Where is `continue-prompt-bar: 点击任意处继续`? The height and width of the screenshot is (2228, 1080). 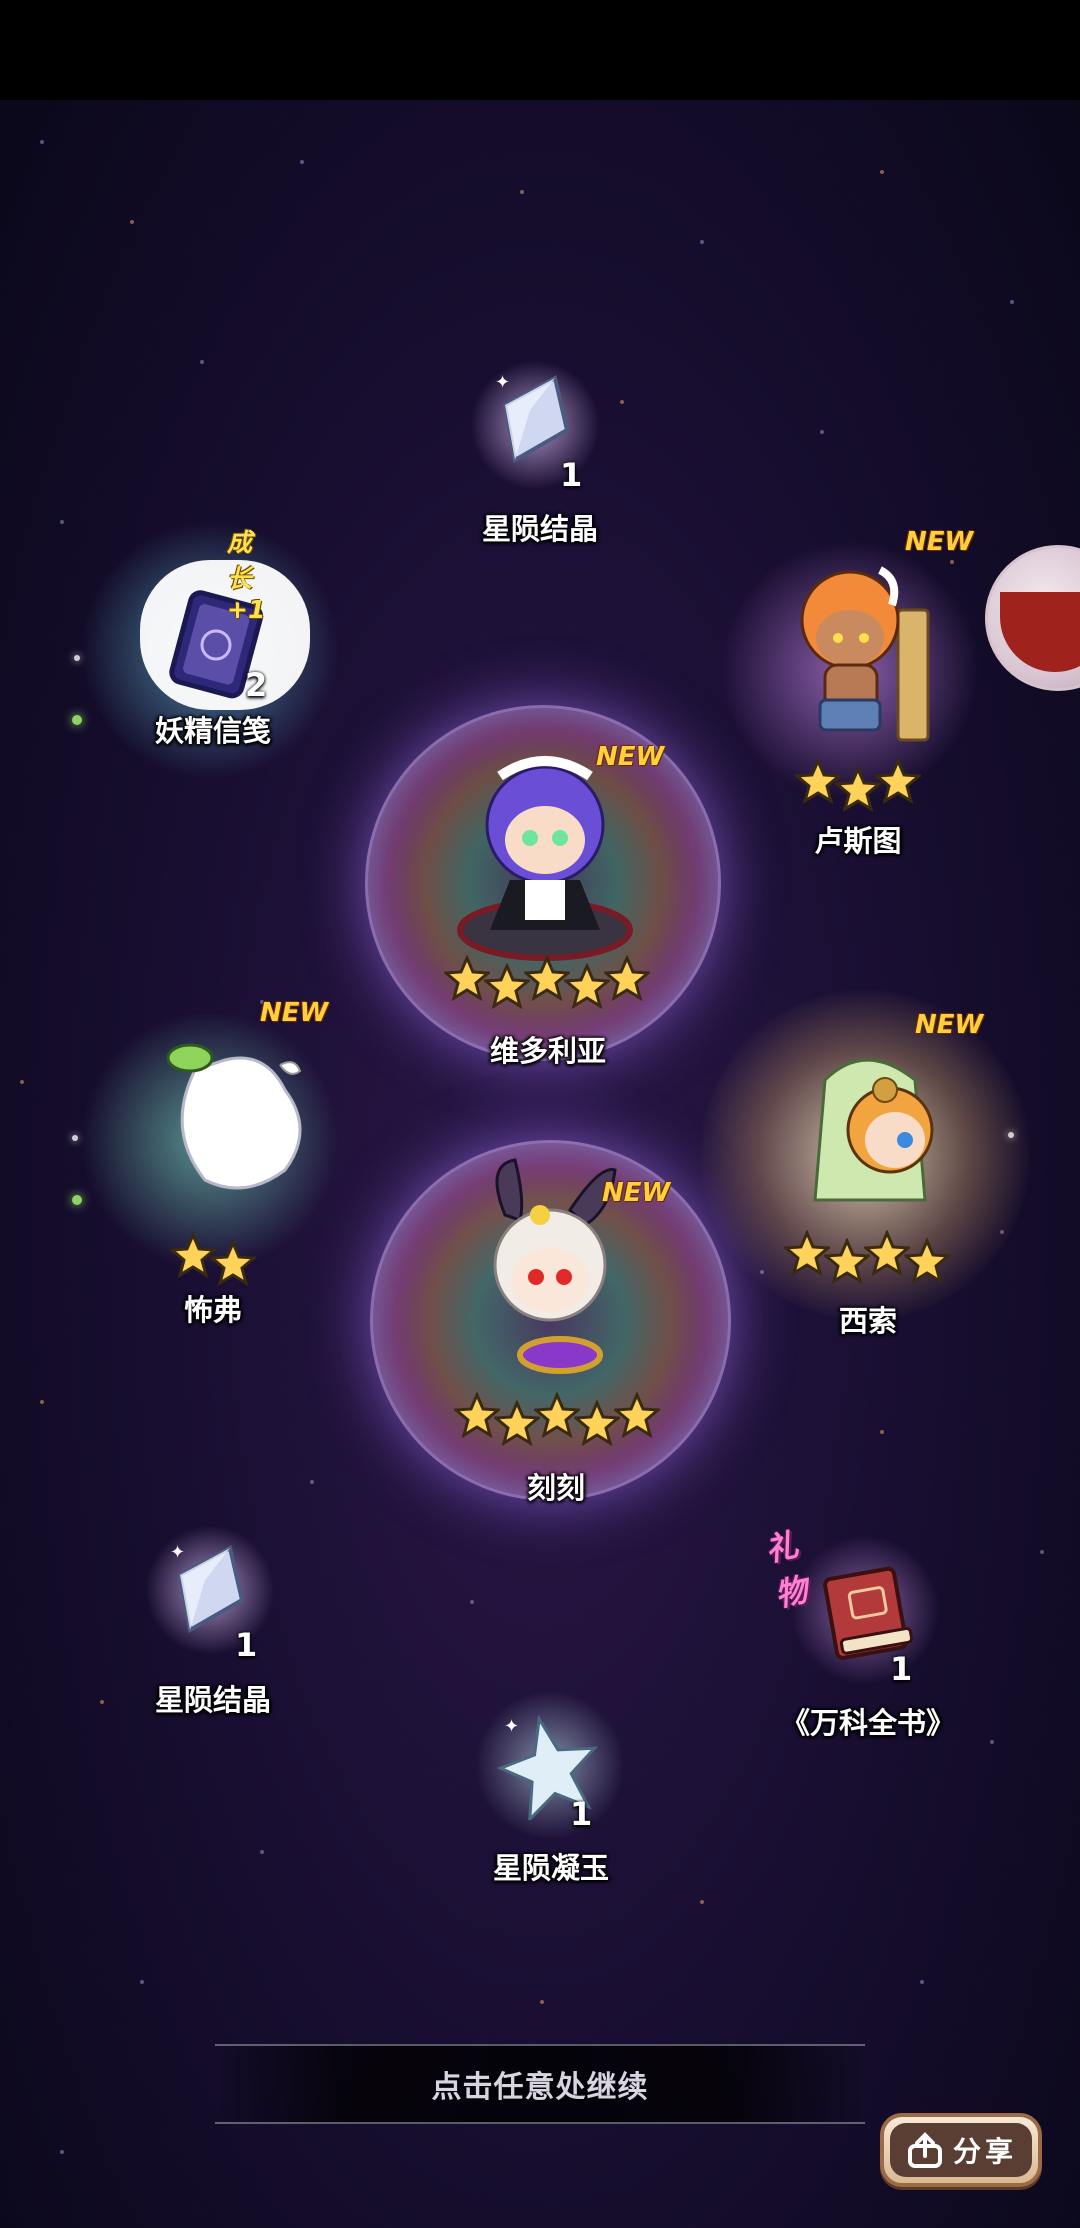
continue-prompt-bar: 点击任意处继续 is located at coordinates (540, 2084).